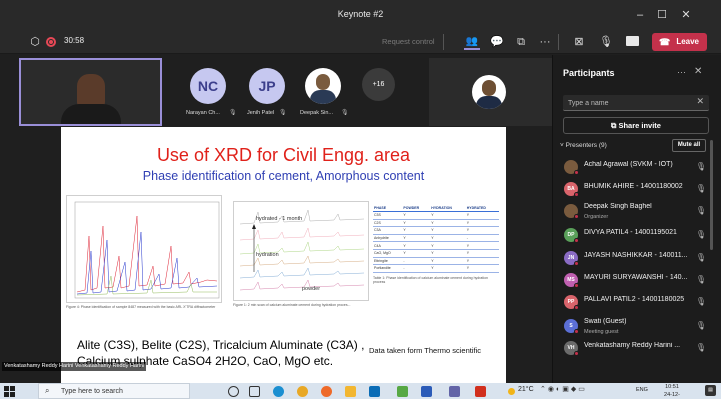 This screenshot has width=721, height=399. I want to click on table-cell: -, so click(467, 238).